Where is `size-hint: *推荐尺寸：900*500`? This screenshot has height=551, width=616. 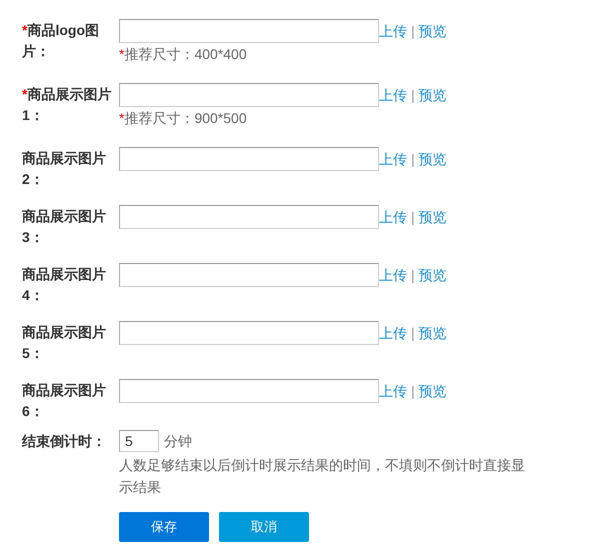 size-hint: *推荐尺寸：900*500 is located at coordinates (183, 118).